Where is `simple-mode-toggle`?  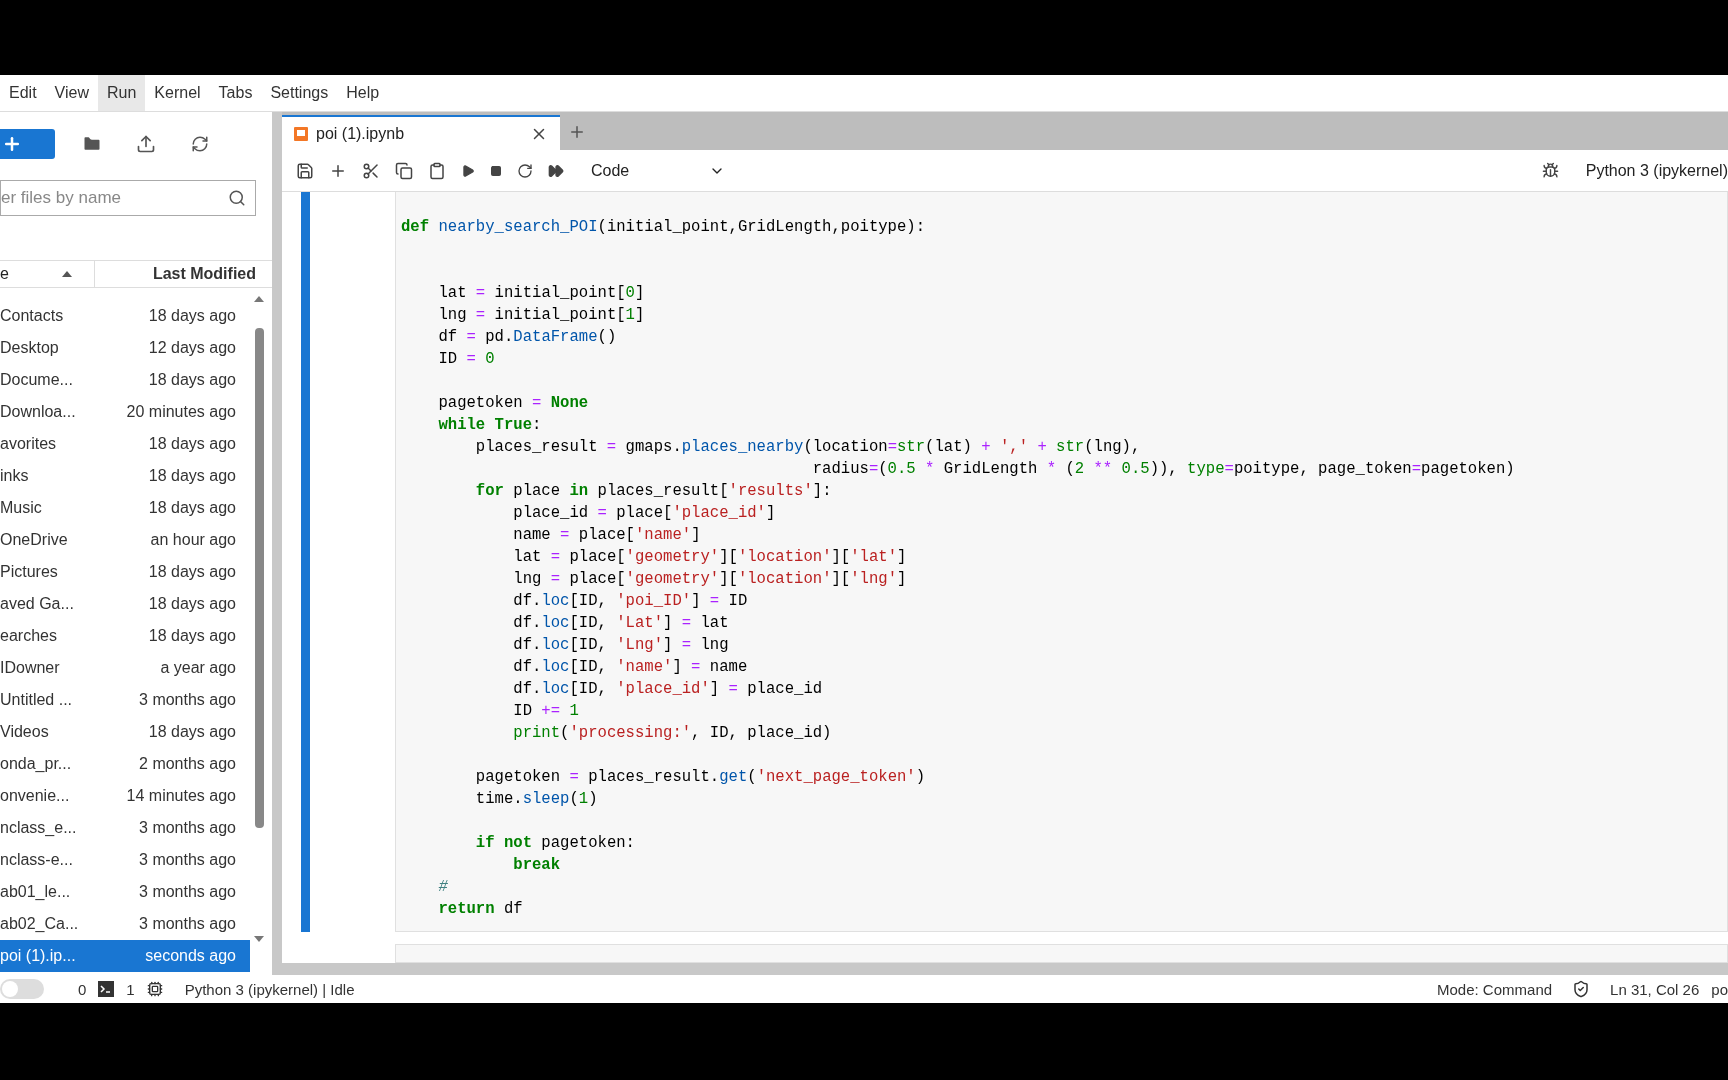
simple-mode-toggle is located at coordinates (22, 989).